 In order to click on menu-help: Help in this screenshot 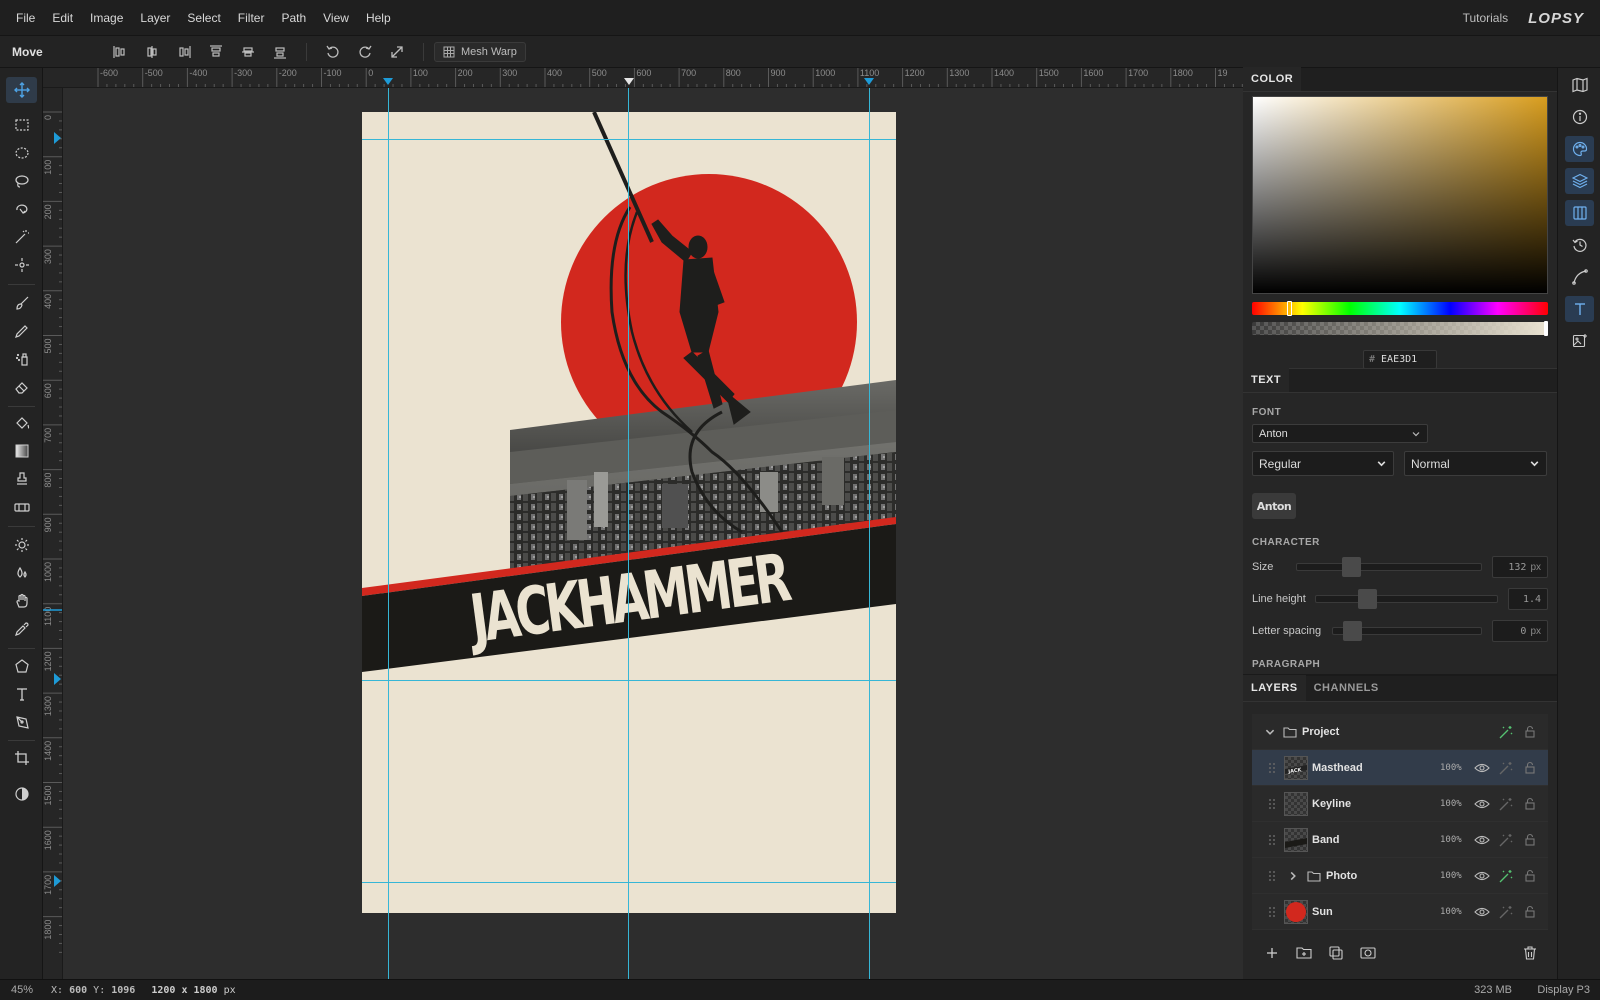, I will do `click(378, 18)`.